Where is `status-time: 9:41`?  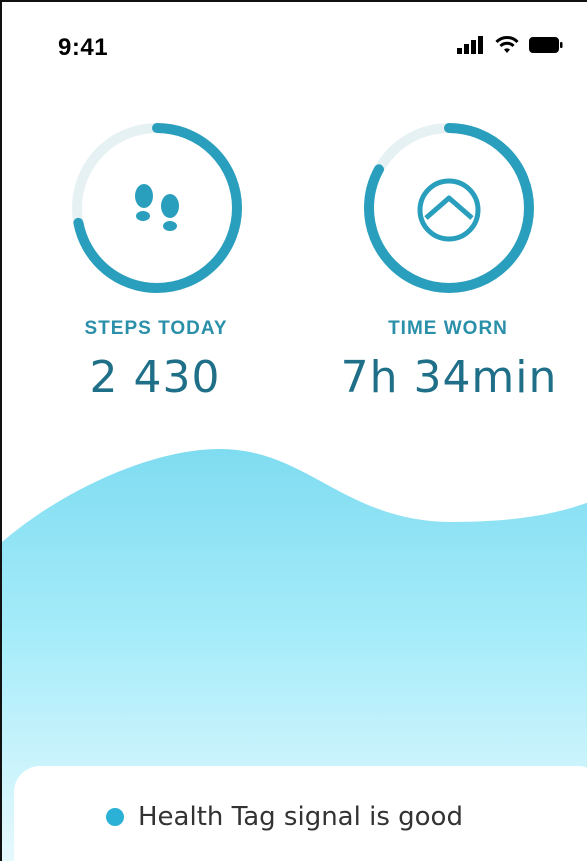
status-time: 9:41 is located at coordinates (83, 47).